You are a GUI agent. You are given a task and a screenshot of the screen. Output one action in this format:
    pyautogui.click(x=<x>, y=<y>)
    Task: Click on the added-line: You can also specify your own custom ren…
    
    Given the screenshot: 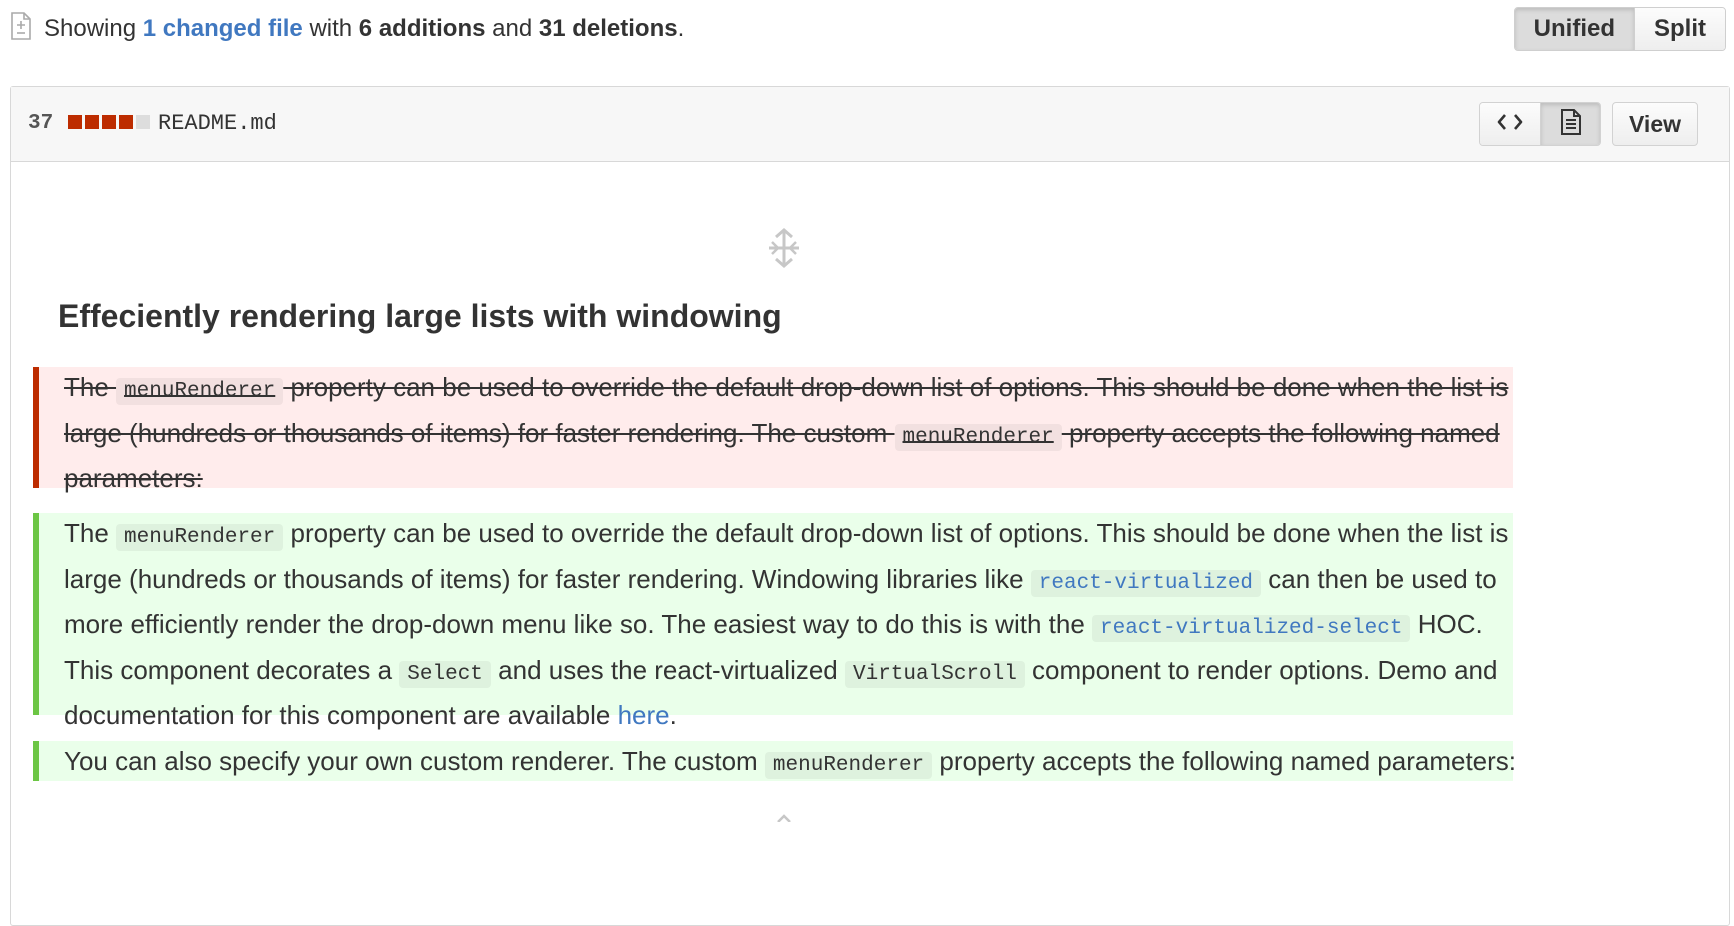 What is the action you would take?
    pyautogui.click(x=790, y=762)
    